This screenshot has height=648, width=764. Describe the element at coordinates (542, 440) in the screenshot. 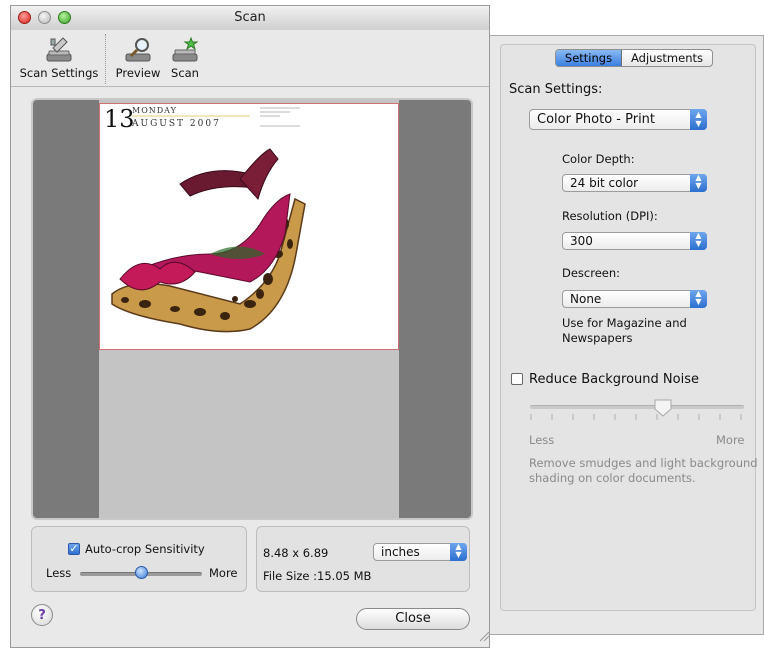

I see `noise-less-label: Less` at that location.